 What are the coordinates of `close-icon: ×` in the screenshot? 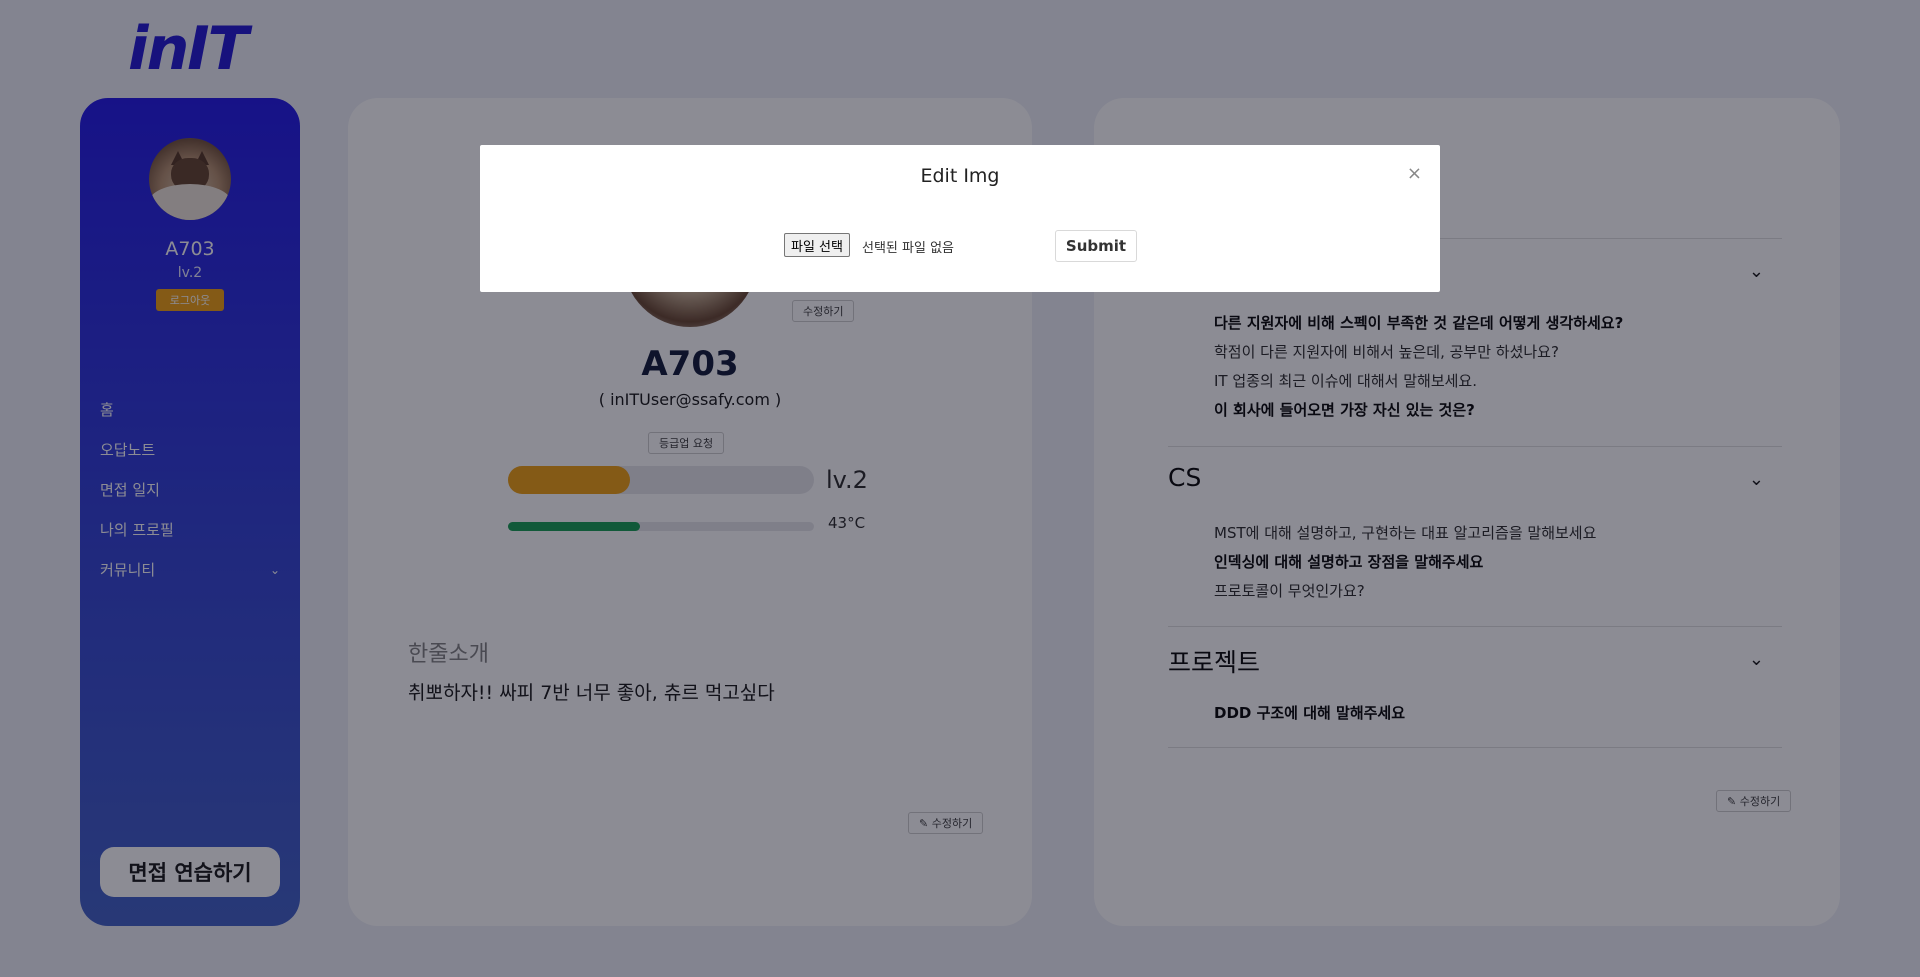 It's located at (1414, 173).